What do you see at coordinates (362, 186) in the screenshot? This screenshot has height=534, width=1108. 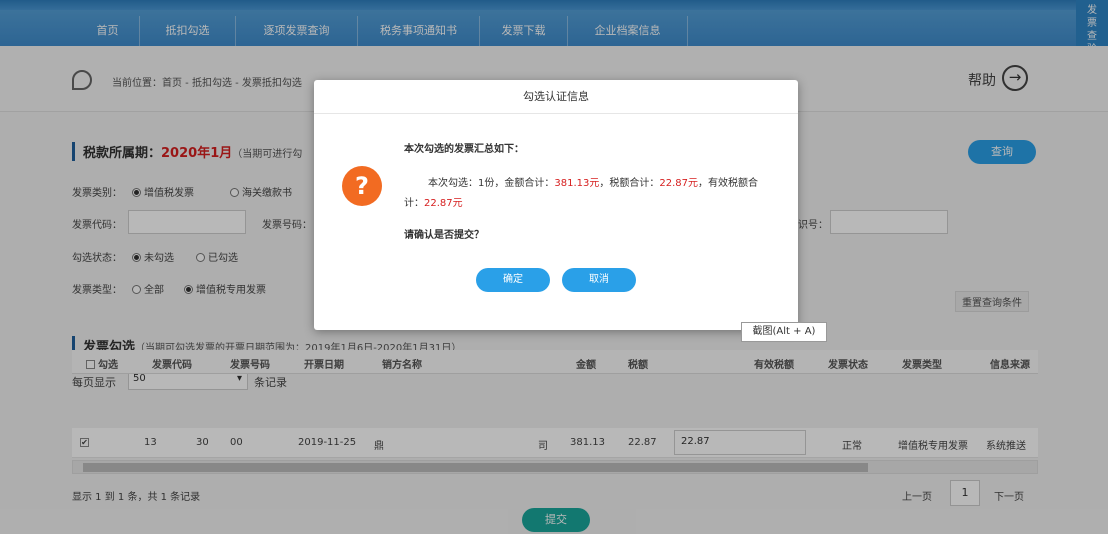 I see `question-icon: ?` at bounding box center [362, 186].